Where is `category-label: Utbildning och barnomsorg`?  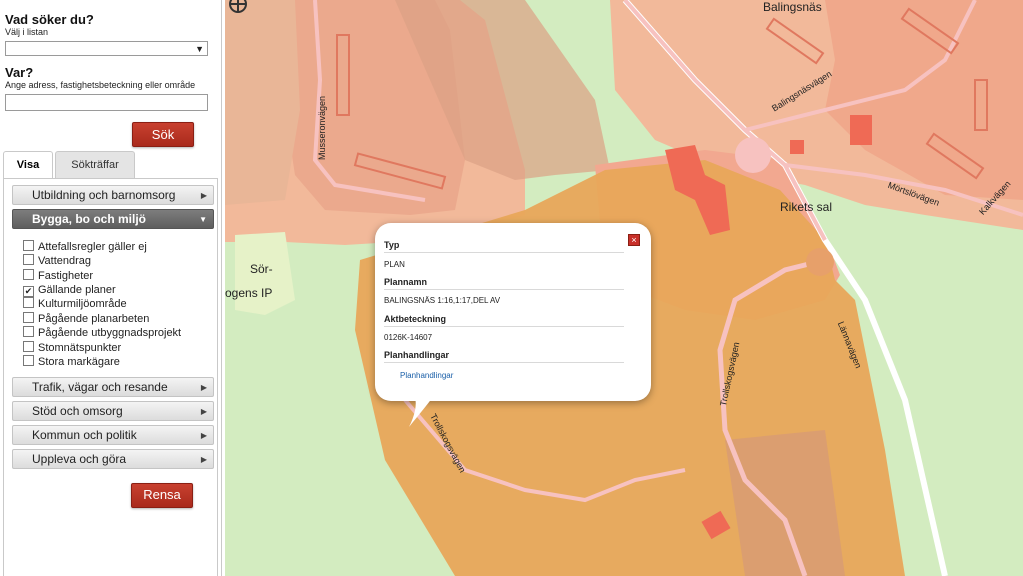
category-label: Utbildning och barnomsorg is located at coordinates (104, 195).